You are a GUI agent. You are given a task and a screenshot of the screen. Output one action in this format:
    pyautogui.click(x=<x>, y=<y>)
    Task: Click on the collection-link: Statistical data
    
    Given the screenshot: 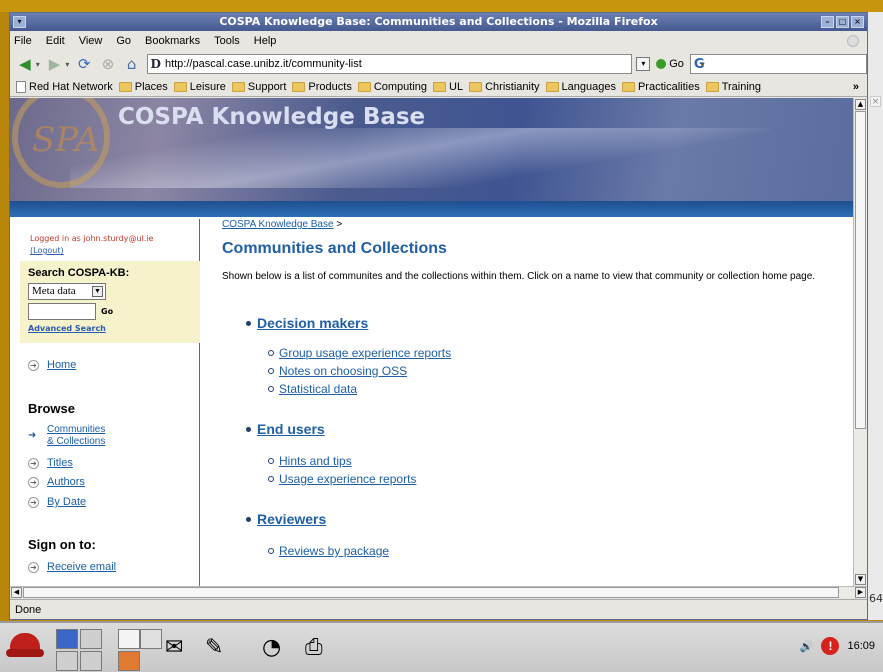 What is the action you would take?
    pyautogui.click(x=318, y=389)
    